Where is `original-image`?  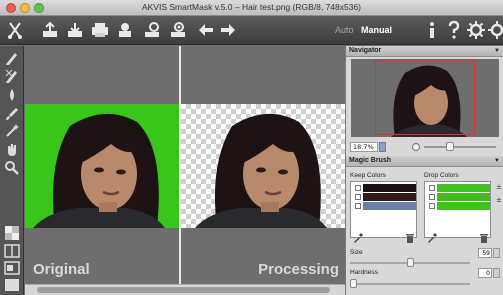
original-image is located at coordinates (102, 166).